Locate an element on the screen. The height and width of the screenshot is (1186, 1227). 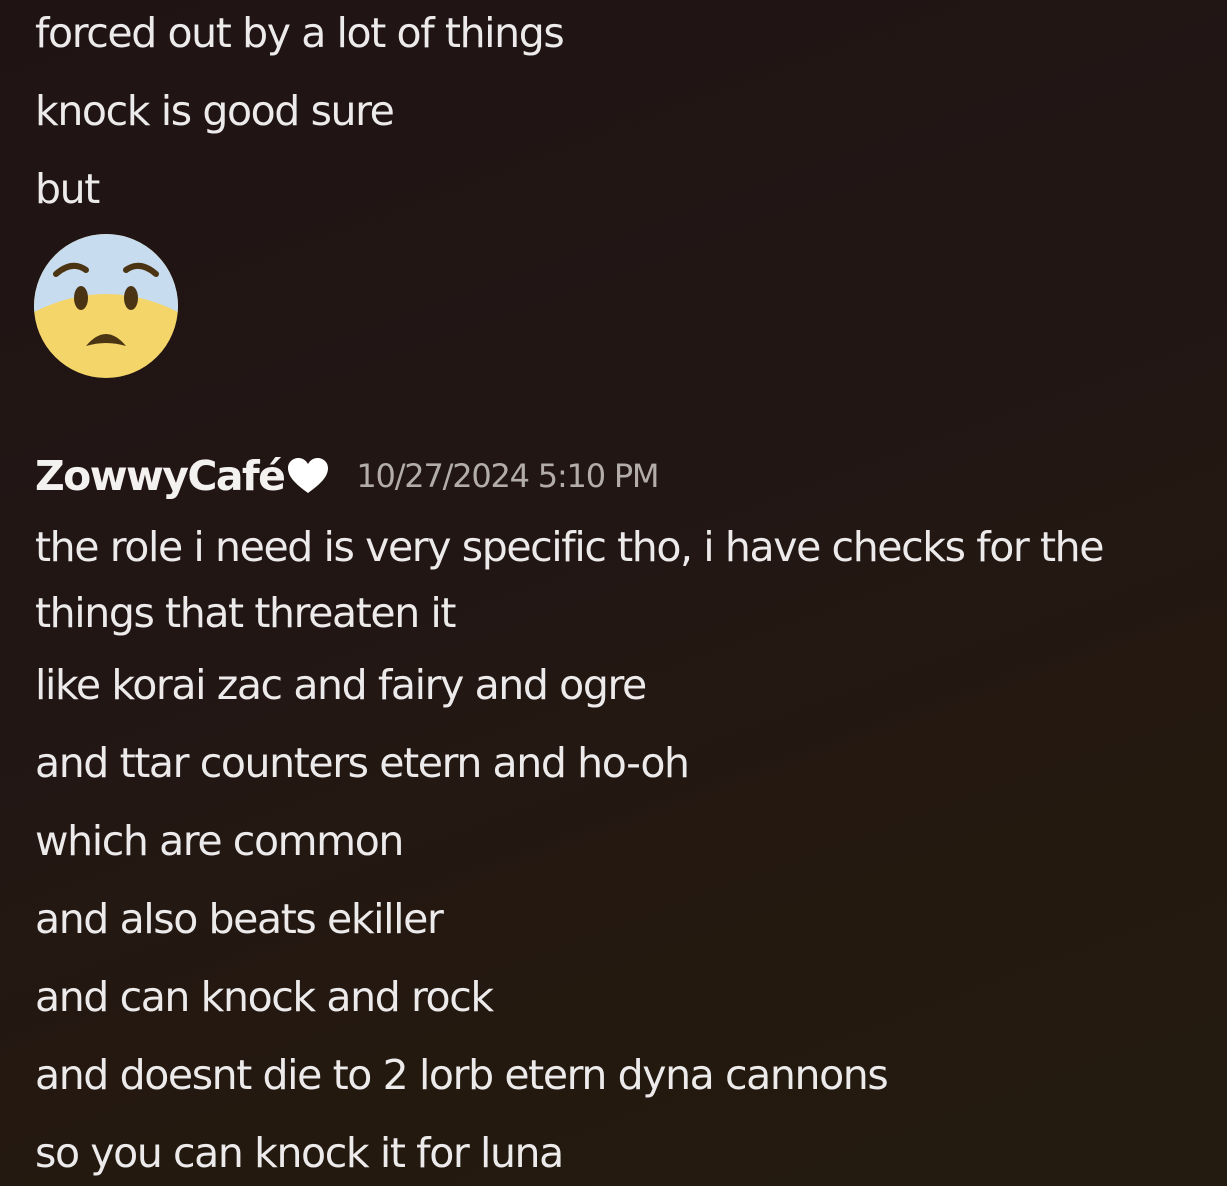
message-header: ZowwyCafé 10/27/2024 5:10 PM is located at coordinates (347, 476).